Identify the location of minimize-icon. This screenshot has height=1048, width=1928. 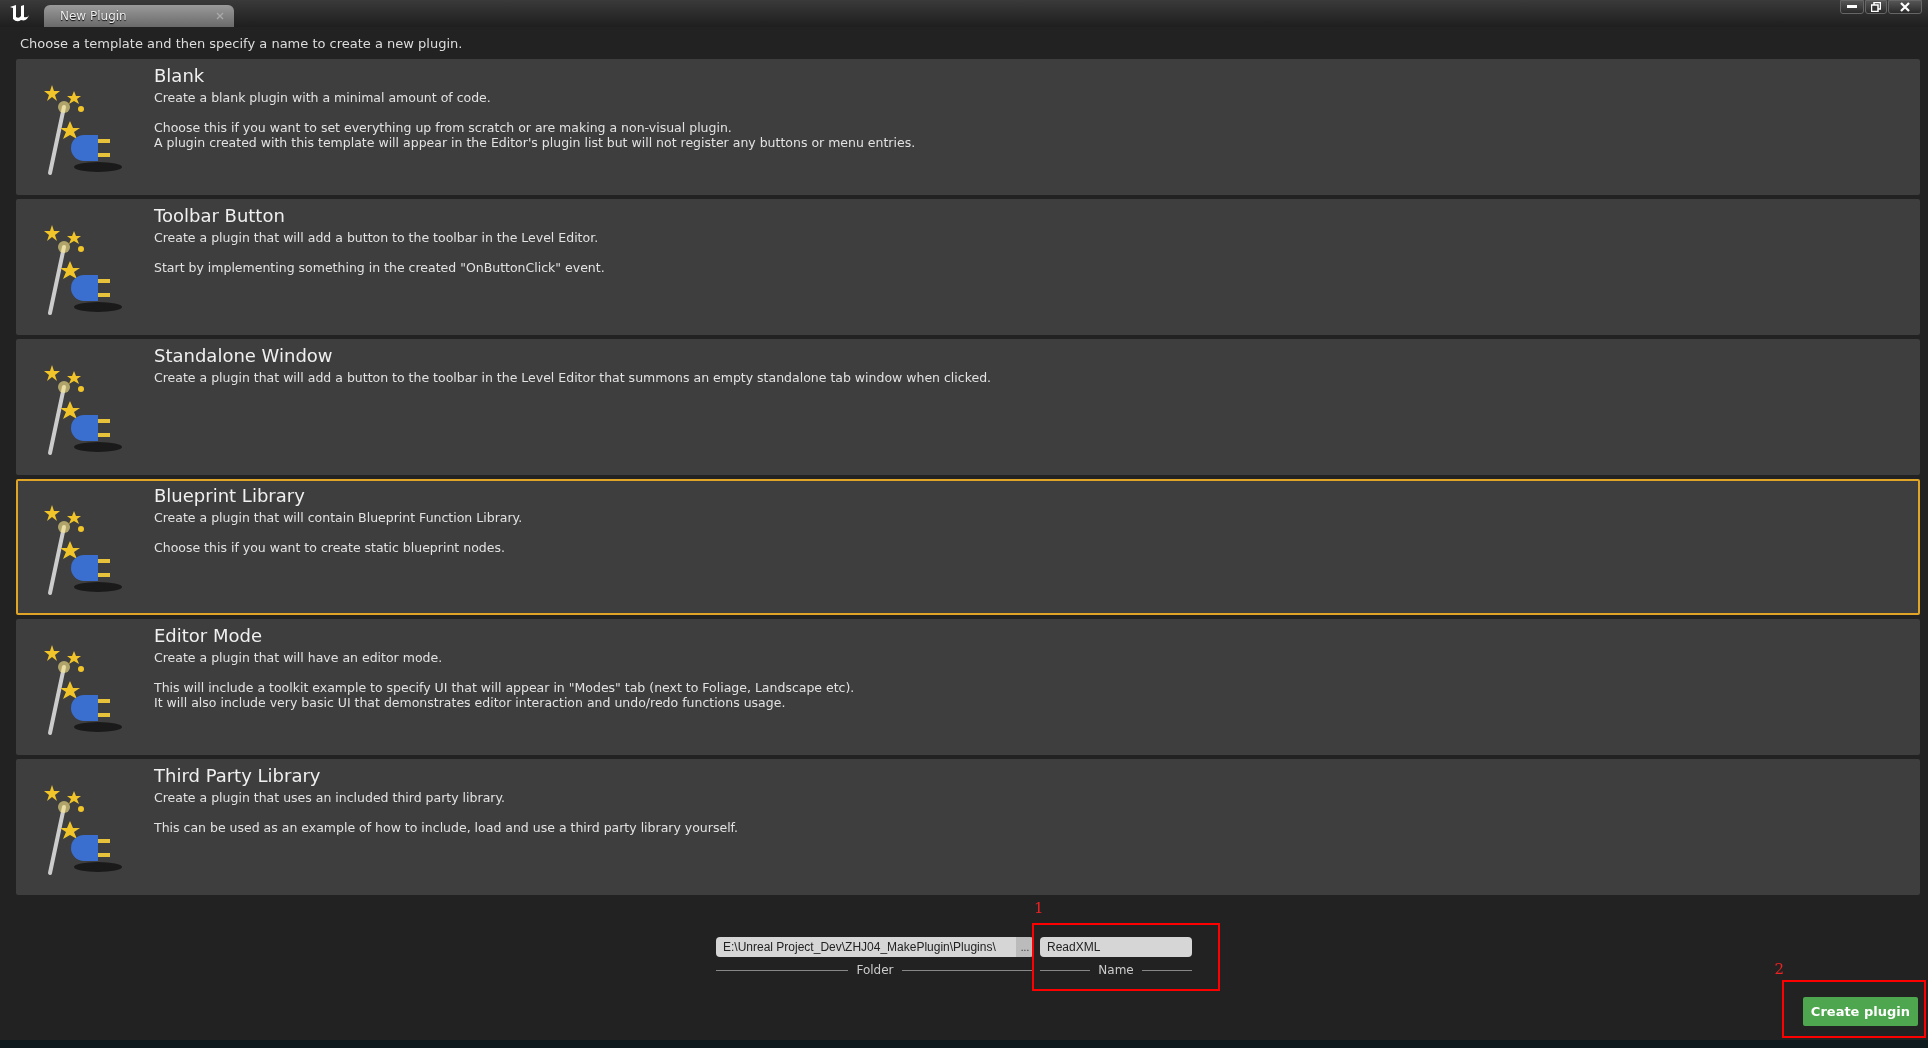
(1852, 7).